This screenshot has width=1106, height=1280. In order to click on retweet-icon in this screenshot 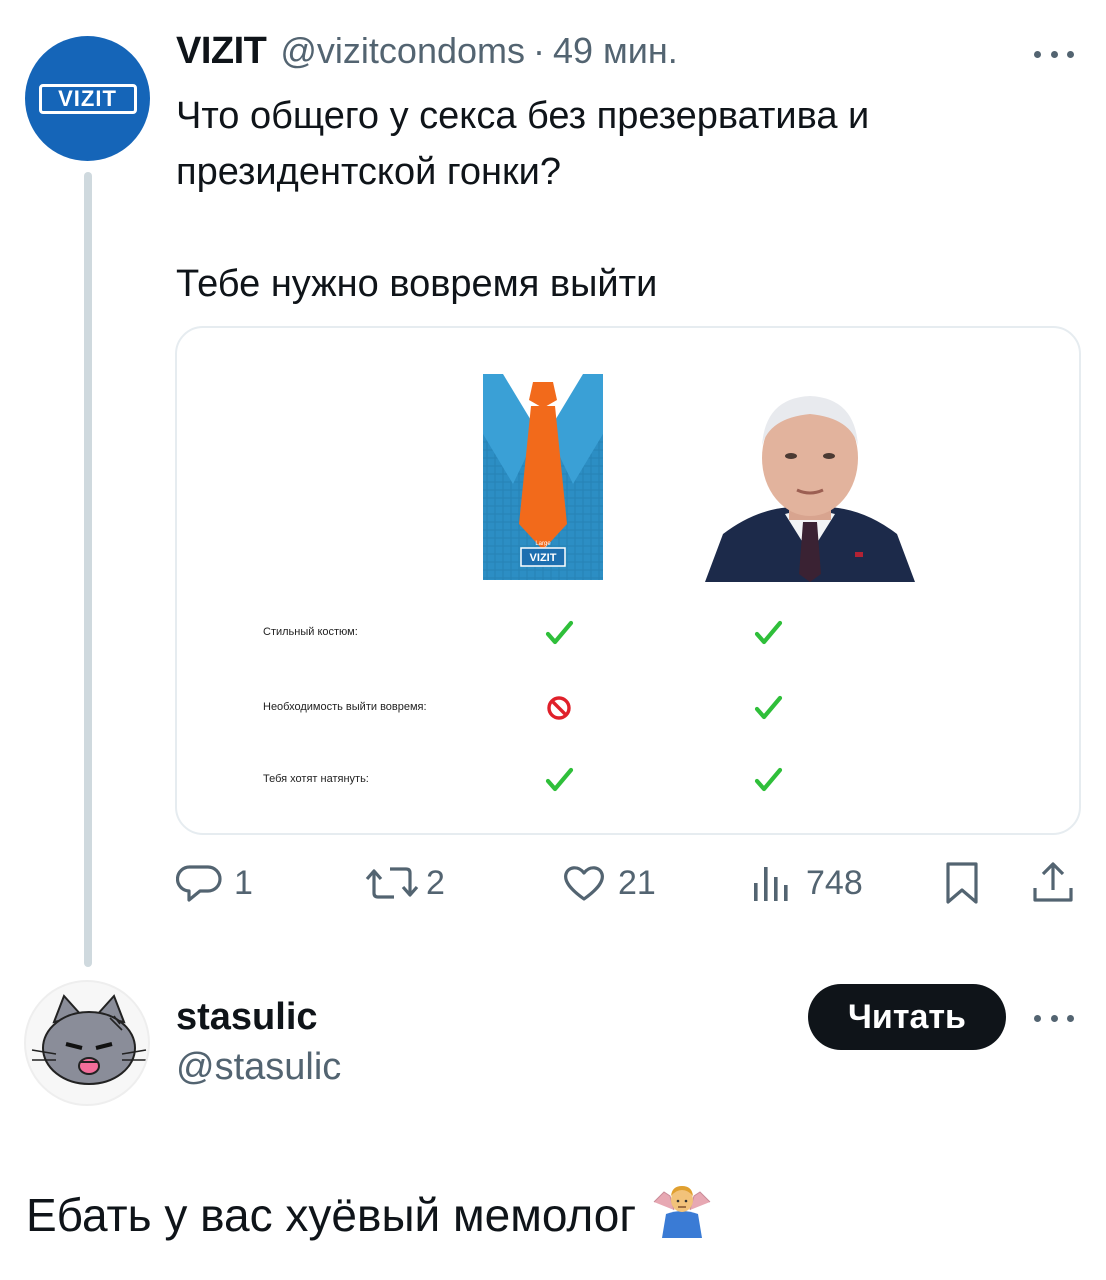, I will do `click(392, 883)`.